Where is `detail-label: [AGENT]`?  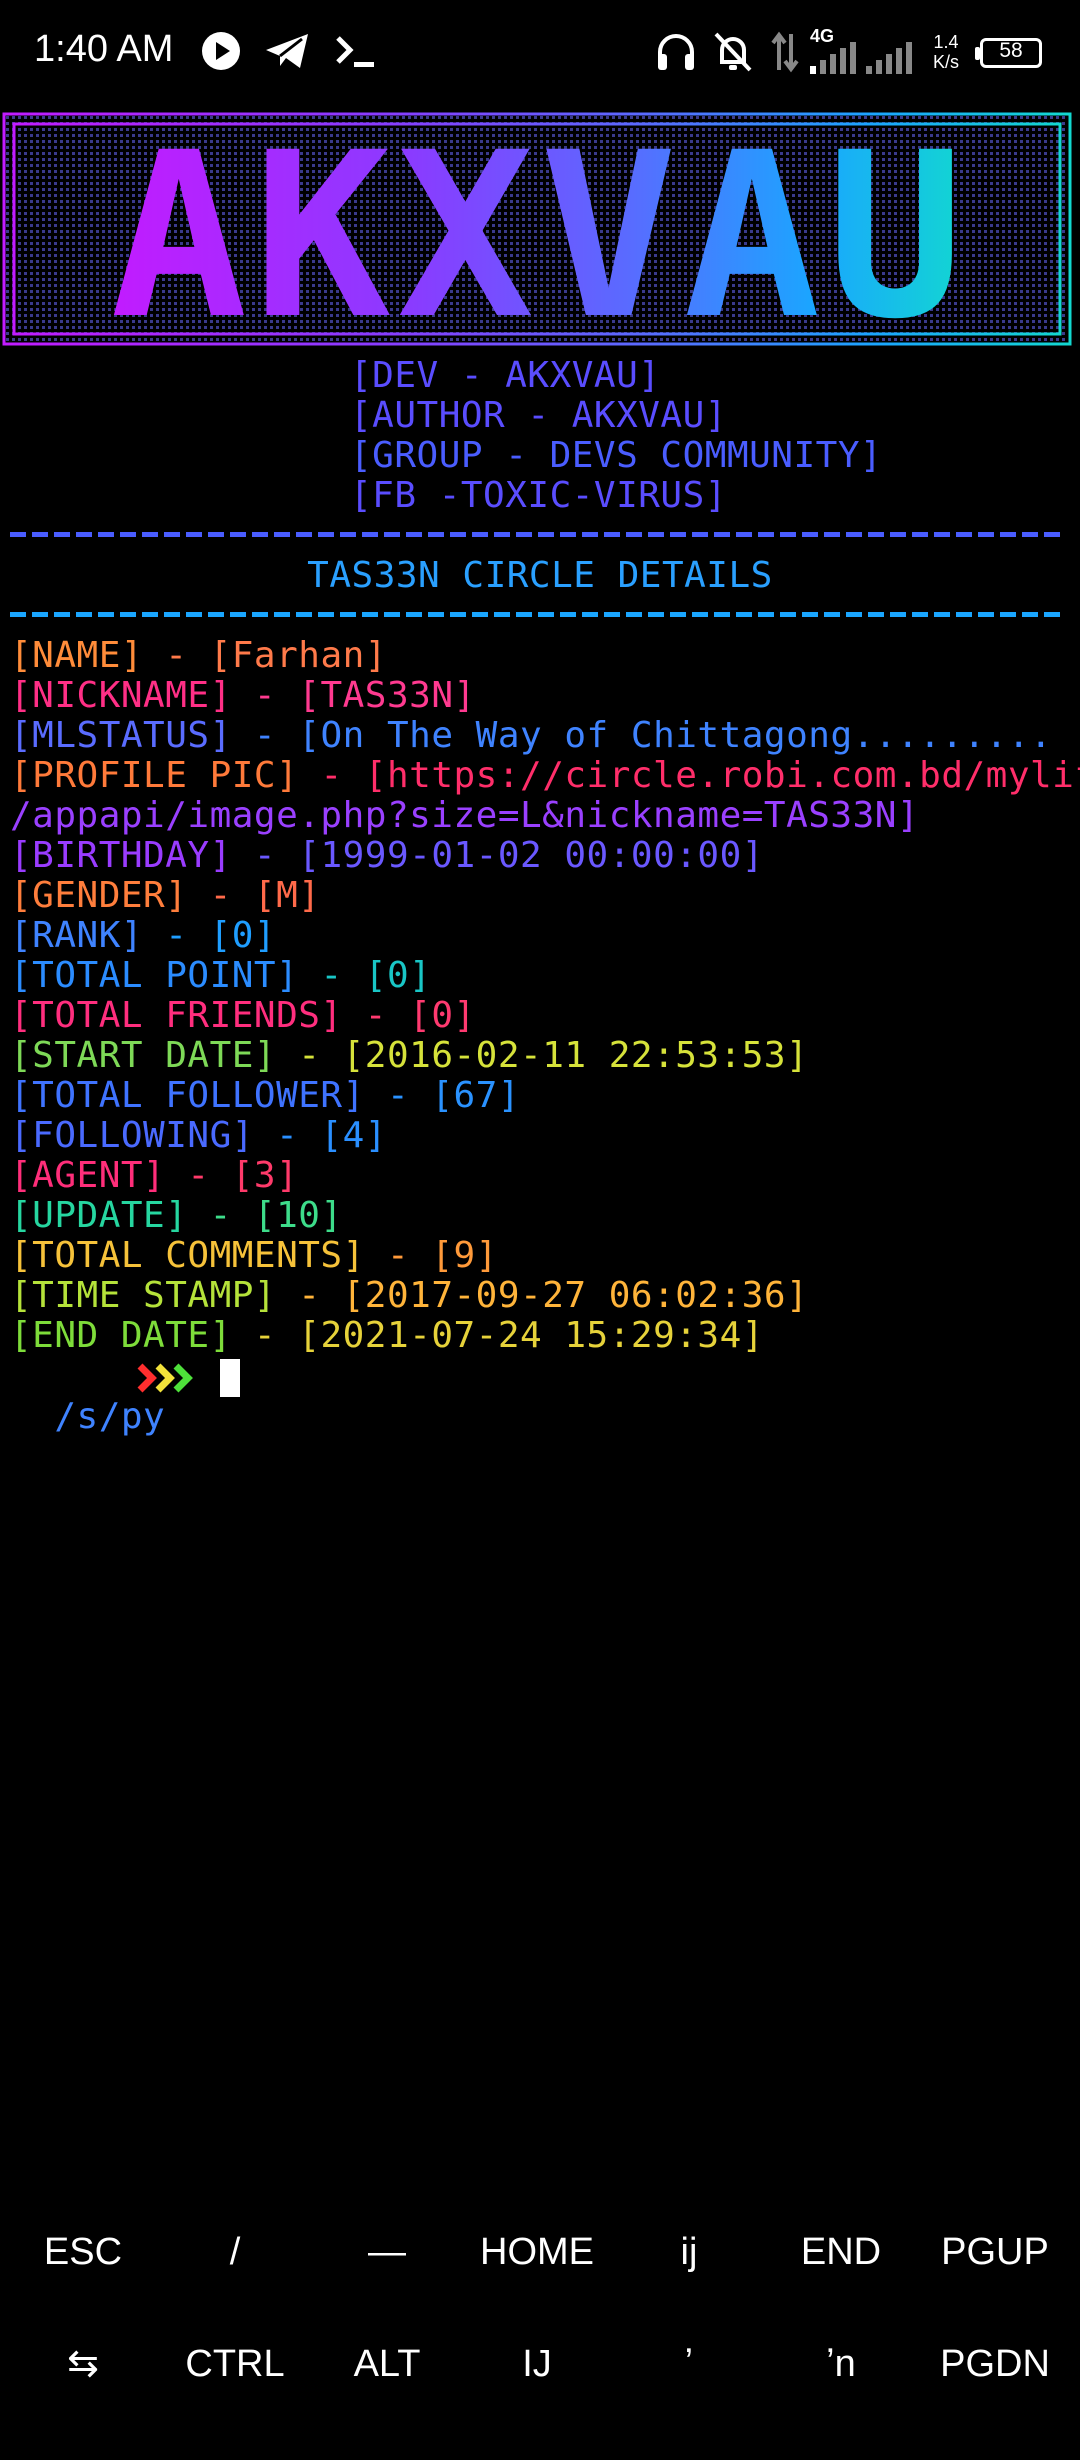
detail-label: [AGENT] is located at coordinates (88, 1175).